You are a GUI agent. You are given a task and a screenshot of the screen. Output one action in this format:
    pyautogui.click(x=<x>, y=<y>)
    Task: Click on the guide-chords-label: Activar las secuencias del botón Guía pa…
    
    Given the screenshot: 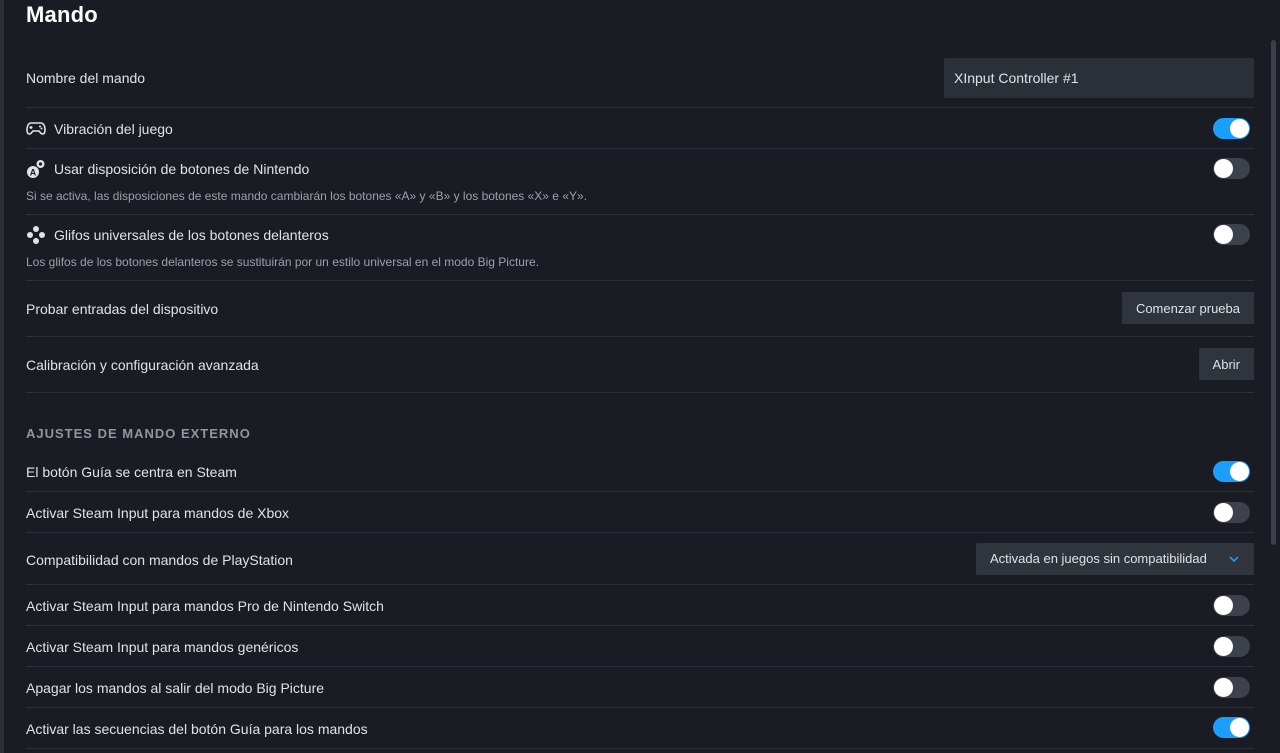 What is the action you would take?
    pyautogui.click(x=197, y=729)
    